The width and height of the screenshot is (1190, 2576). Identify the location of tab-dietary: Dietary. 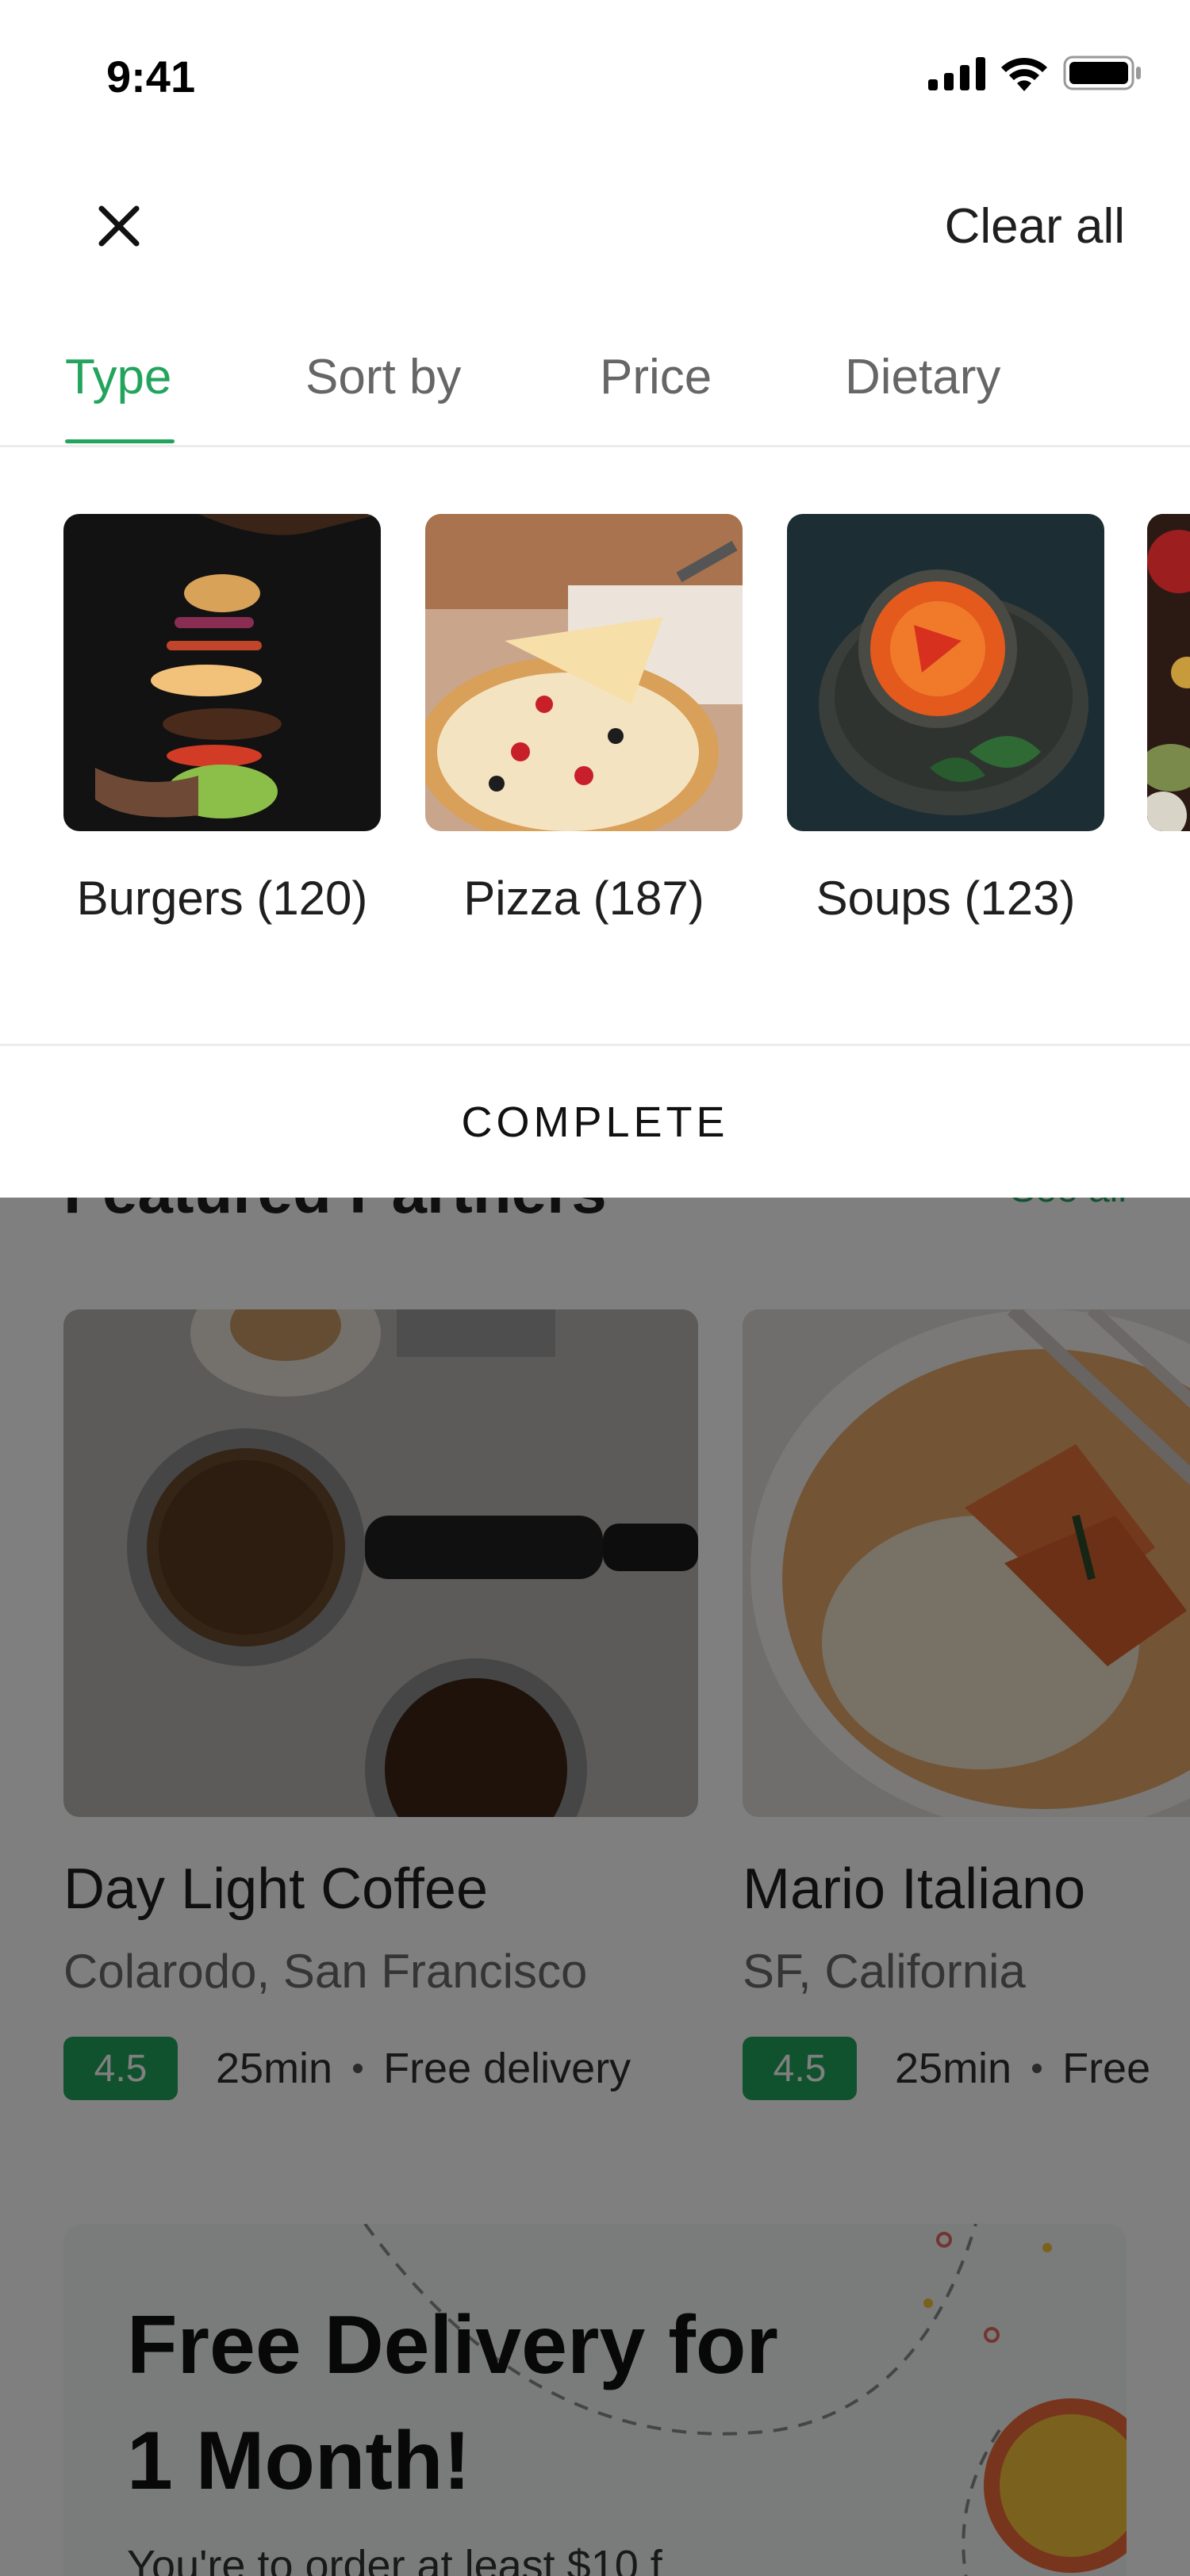
(922, 377).